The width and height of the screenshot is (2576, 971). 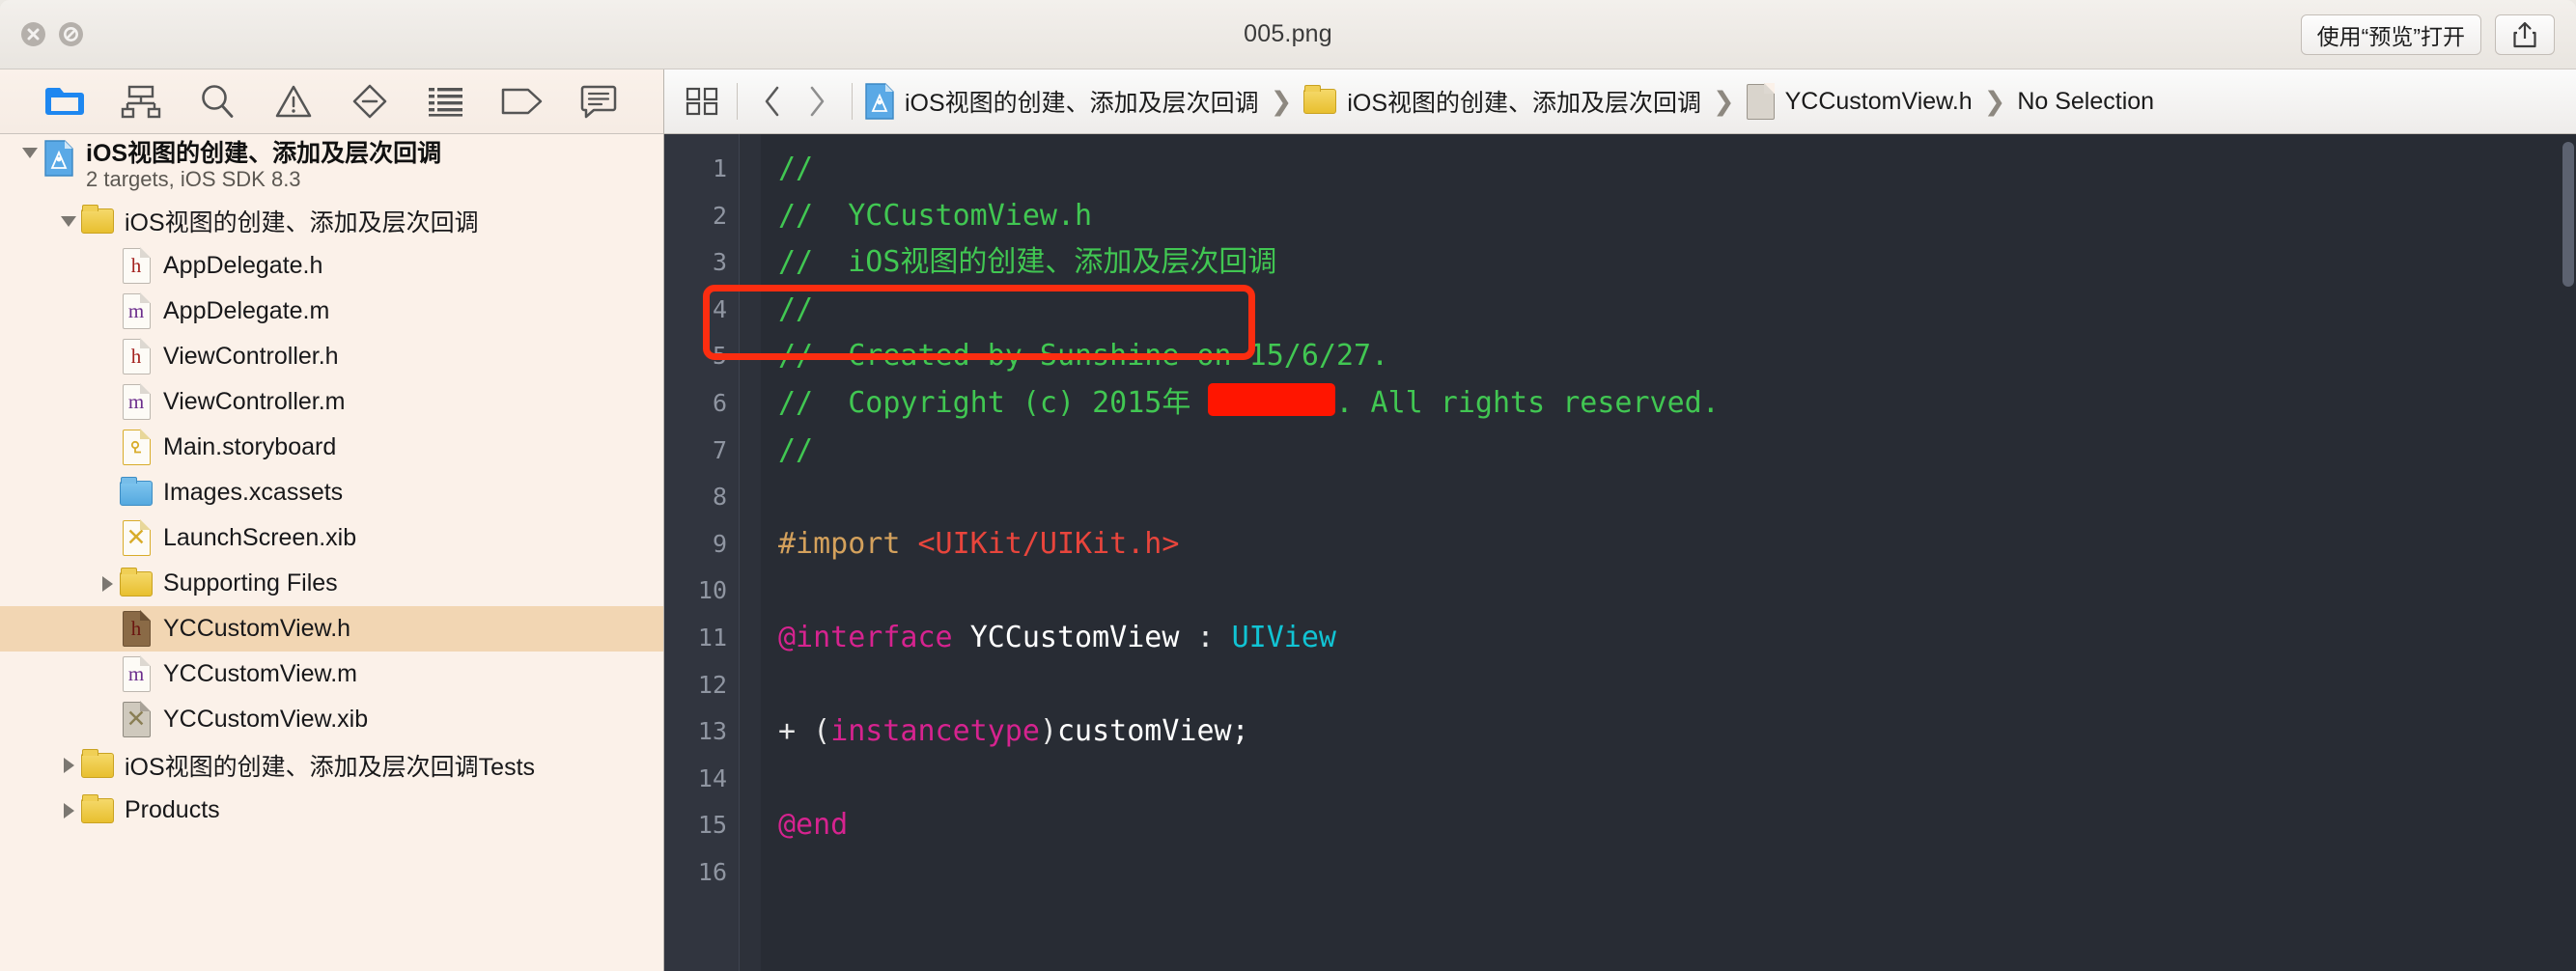 What do you see at coordinates (712, 591) in the screenshot?
I see `line-number: 10` at bounding box center [712, 591].